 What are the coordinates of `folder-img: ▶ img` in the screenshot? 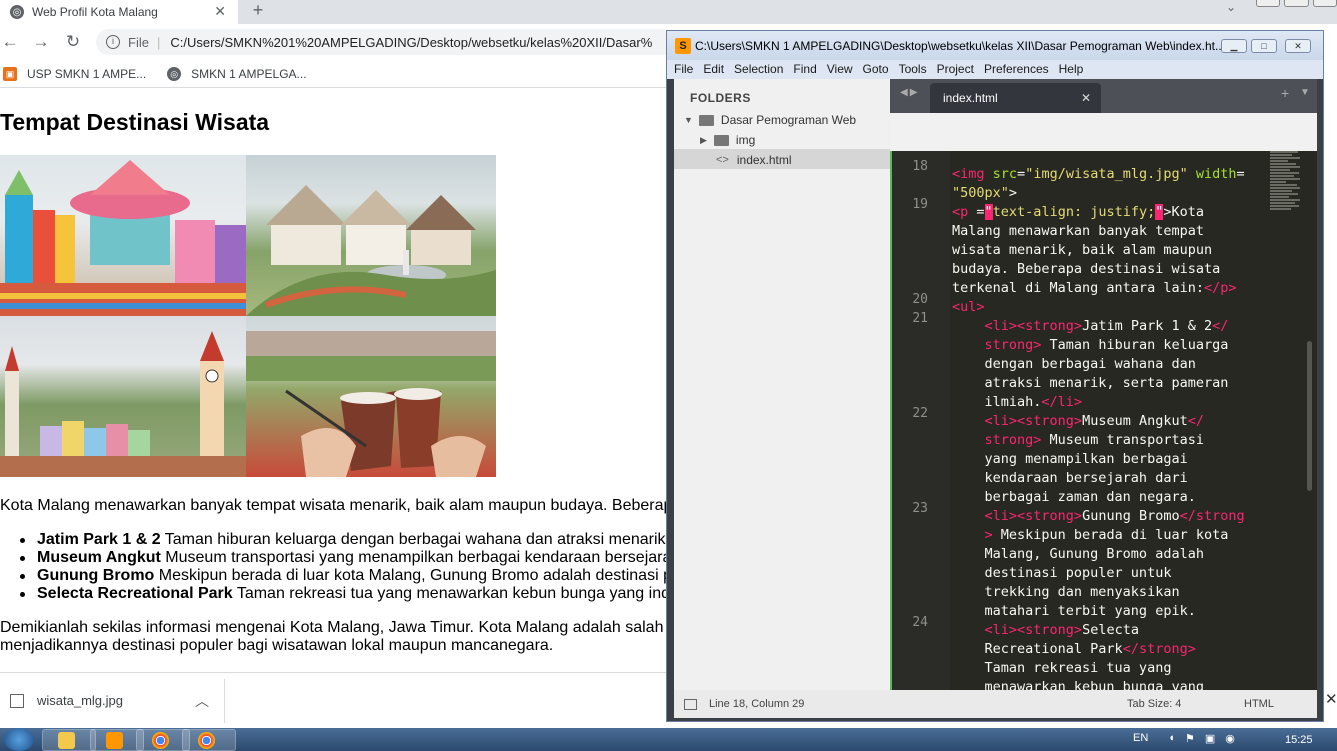 It's located at (727, 140).